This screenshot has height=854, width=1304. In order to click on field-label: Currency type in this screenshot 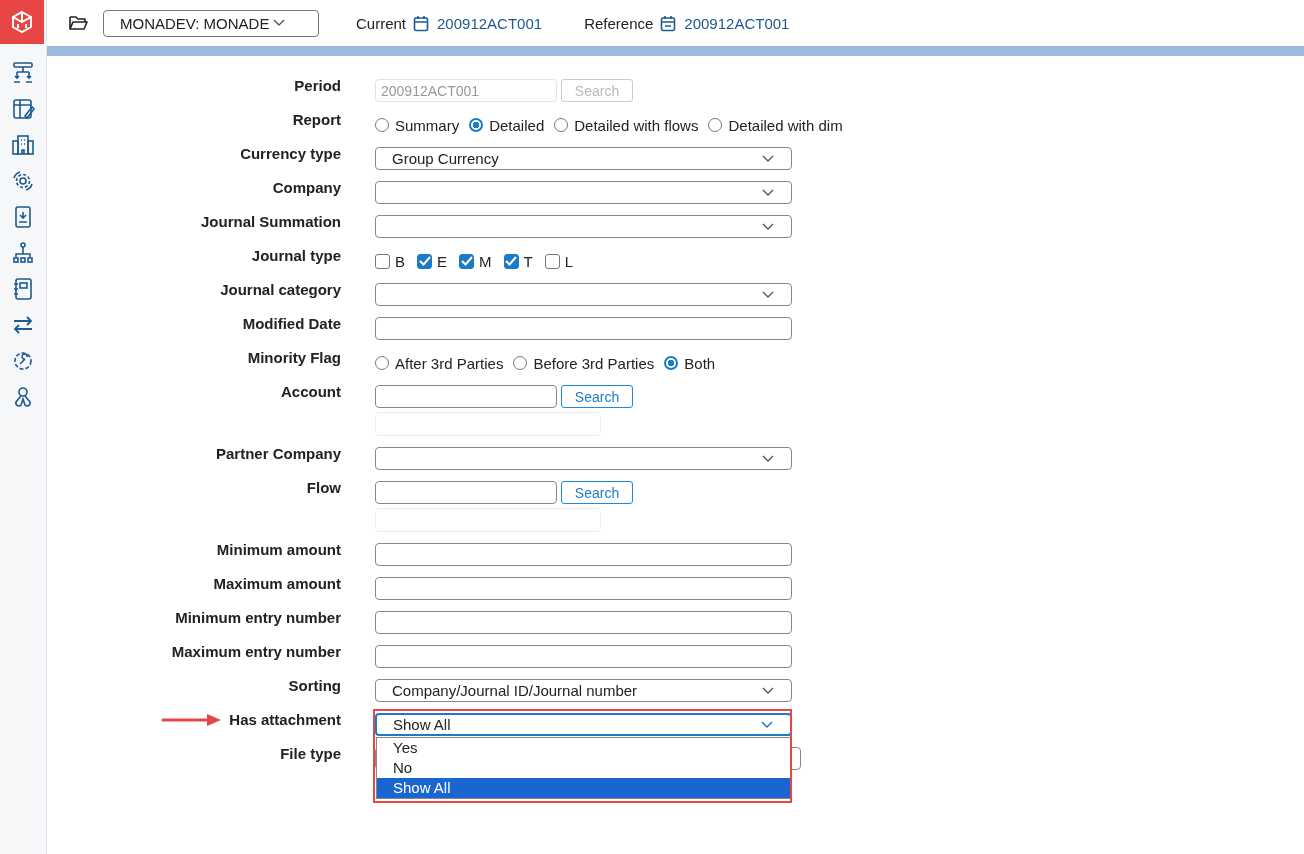, I will do `click(290, 153)`.